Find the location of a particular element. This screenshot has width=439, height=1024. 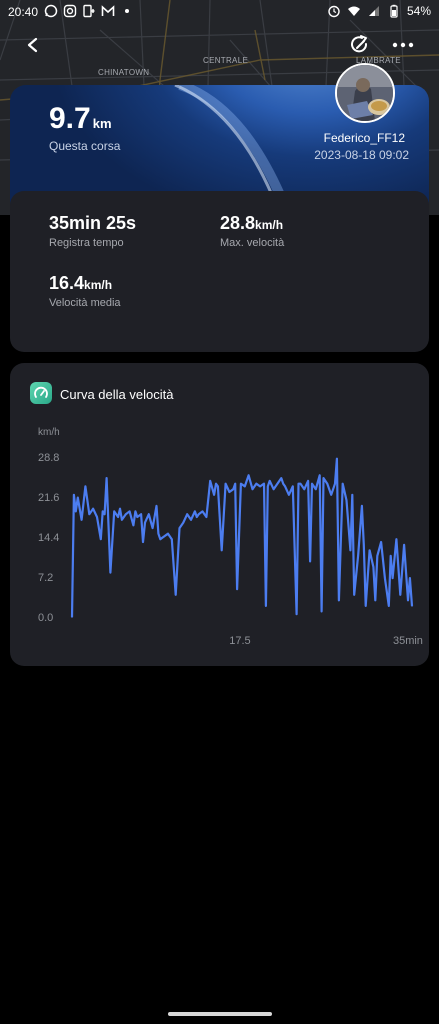

avg-speed-number: 16.4 is located at coordinates (67, 283).